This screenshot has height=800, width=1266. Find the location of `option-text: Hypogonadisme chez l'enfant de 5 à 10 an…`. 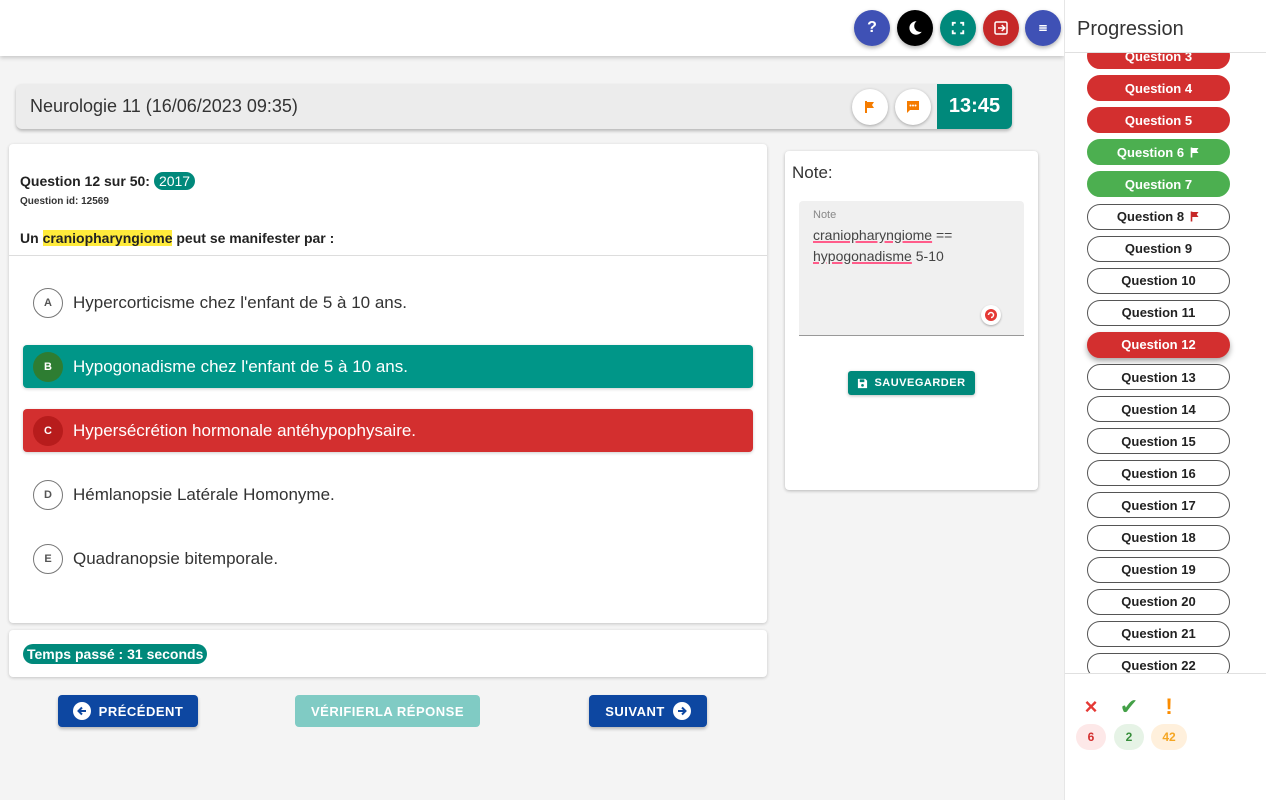

option-text: Hypogonadisme chez l'enfant de 5 à 10 an… is located at coordinates (240, 366).